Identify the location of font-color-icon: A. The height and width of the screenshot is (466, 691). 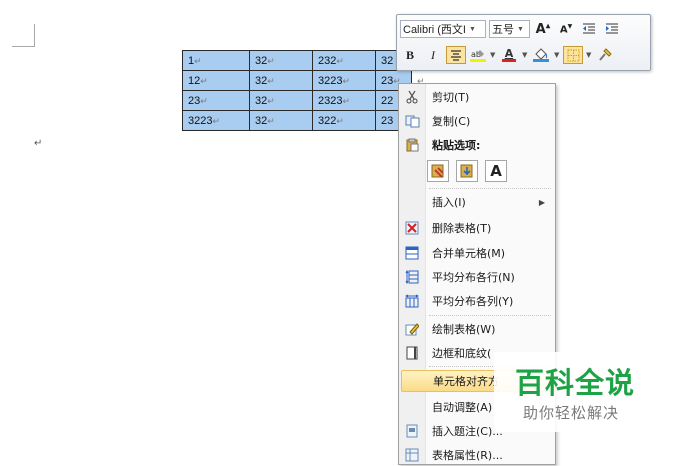
(509, 55).